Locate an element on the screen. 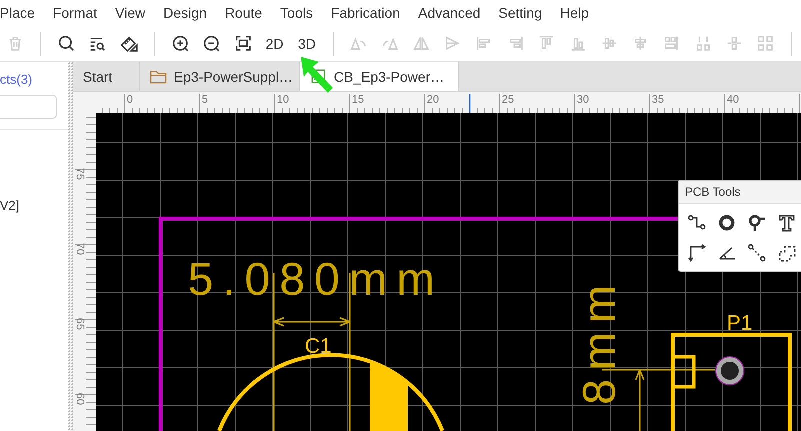  vertical-ruler: 75 70 65 60 is located at coordinates (84, 272).